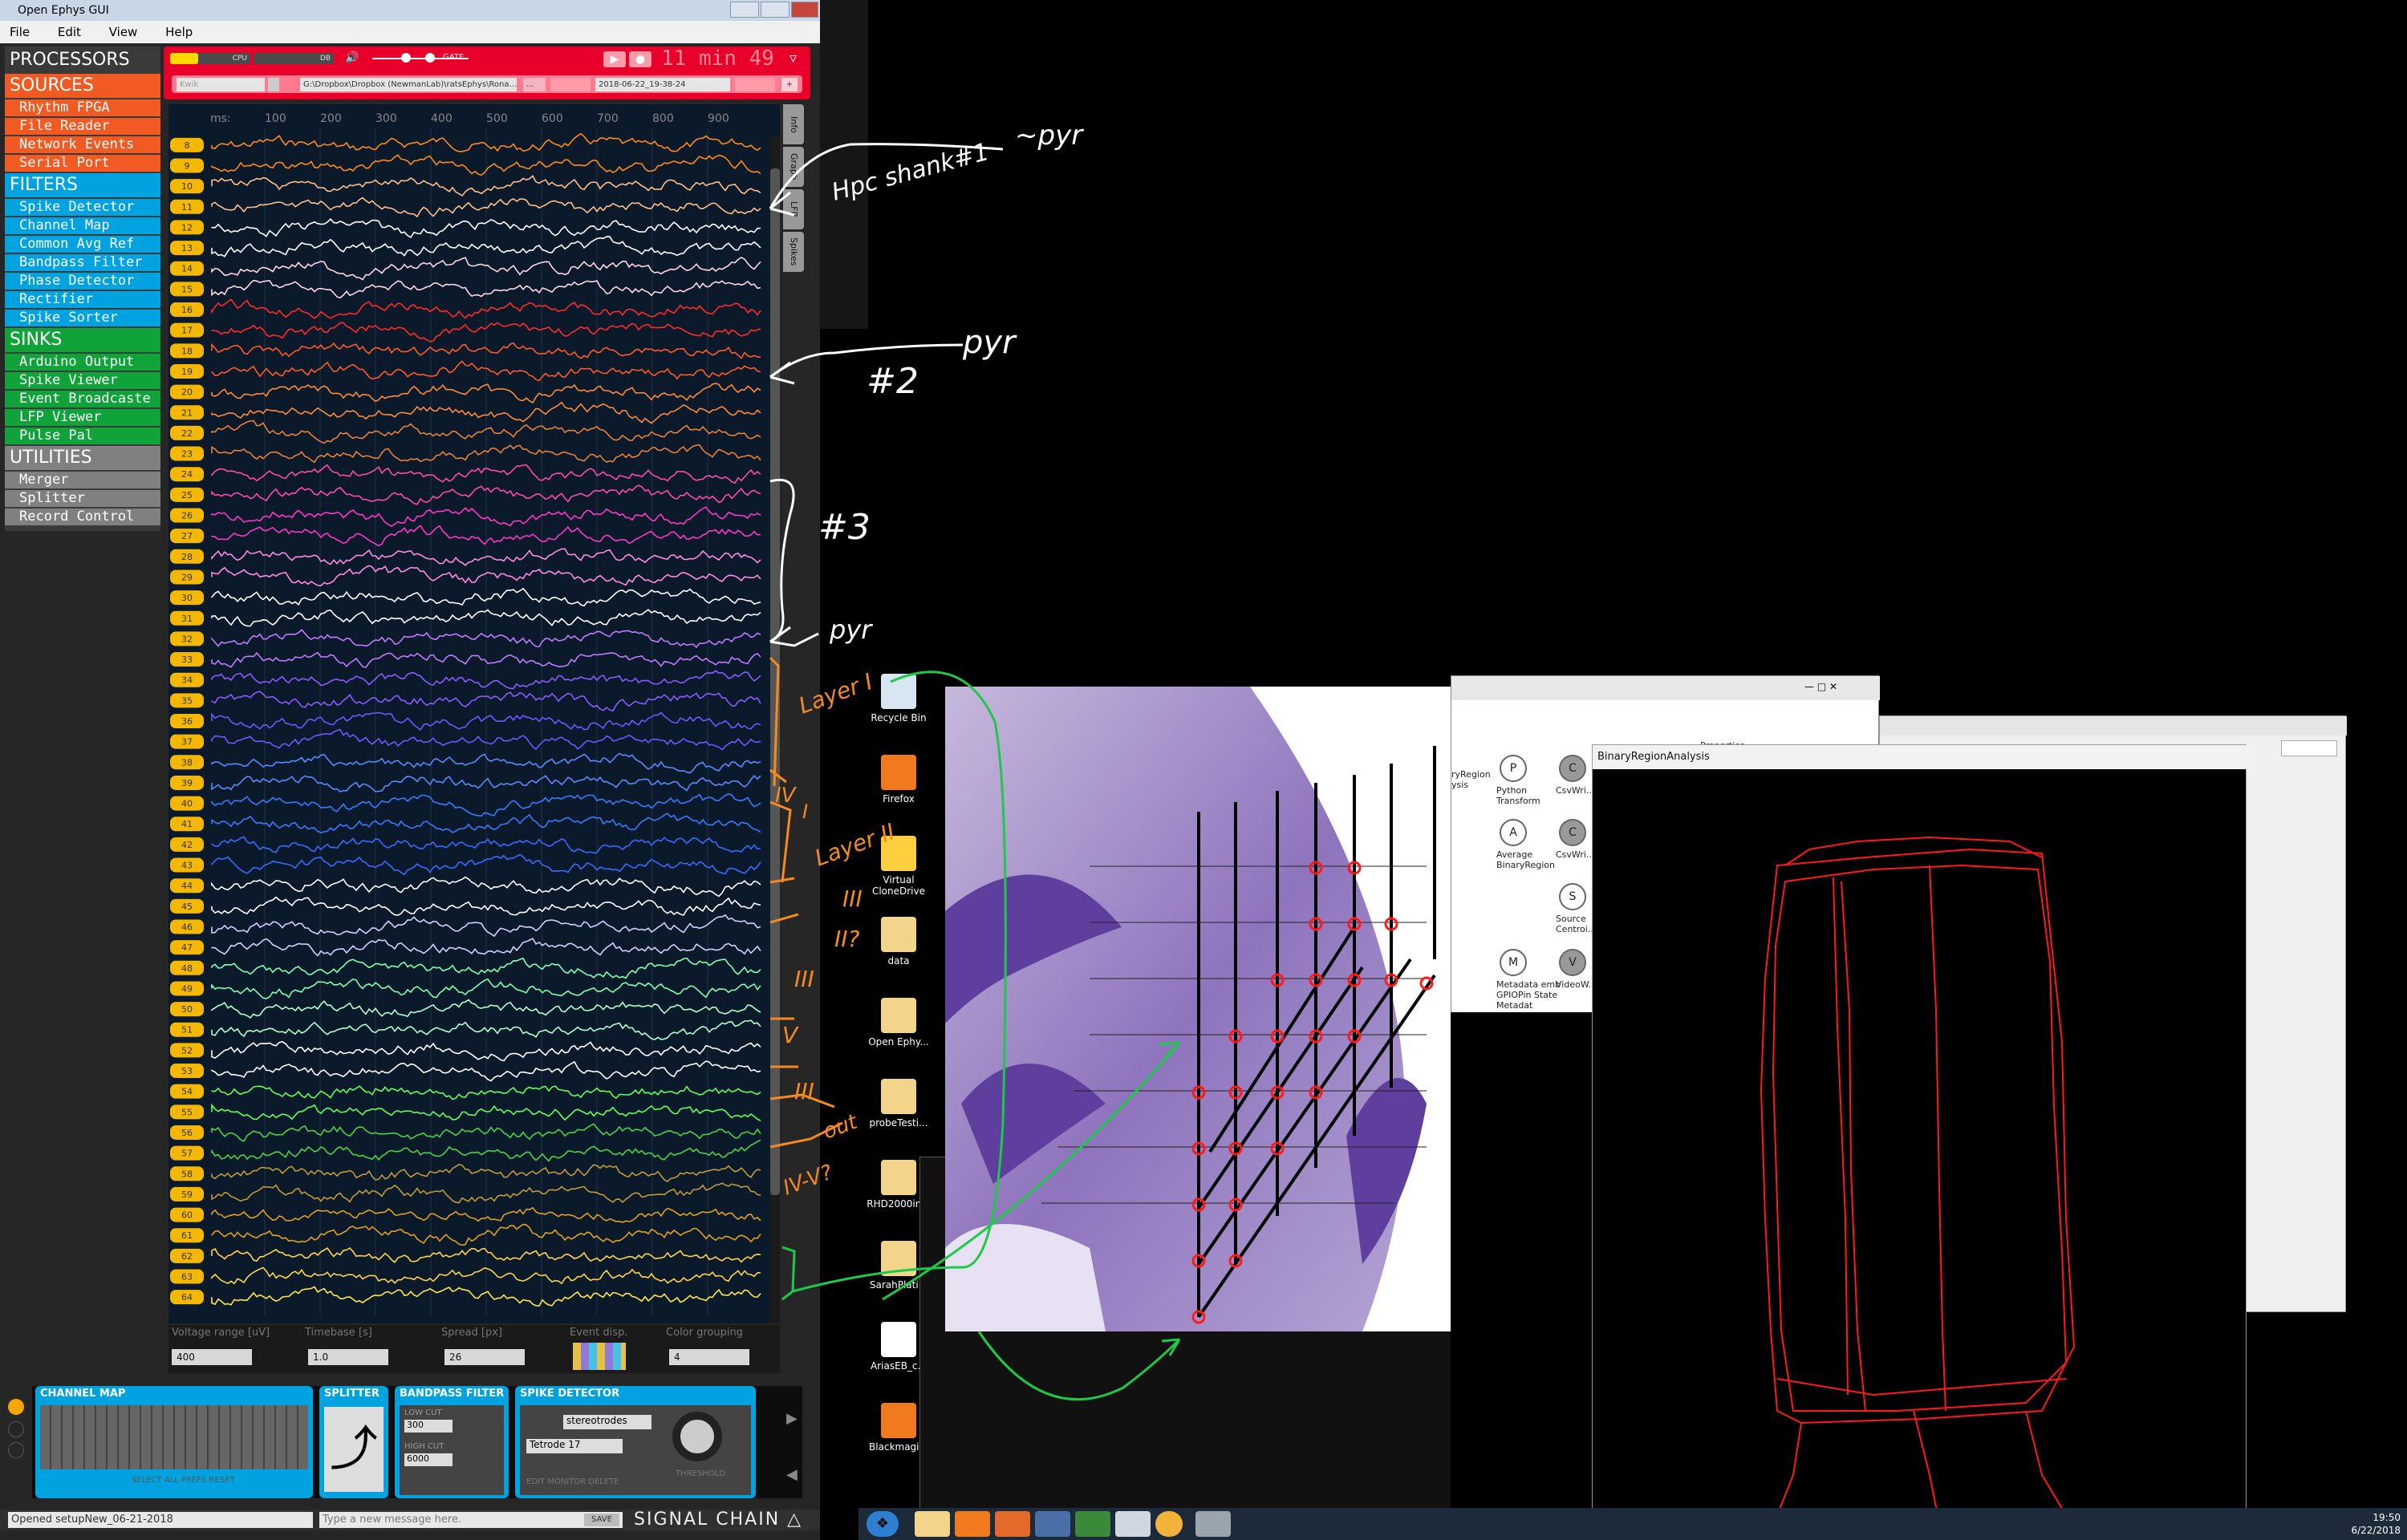  Describe the element at coordinates (1133, 1524) in the screenshot. I see `network-taskbar-icon` at that location.